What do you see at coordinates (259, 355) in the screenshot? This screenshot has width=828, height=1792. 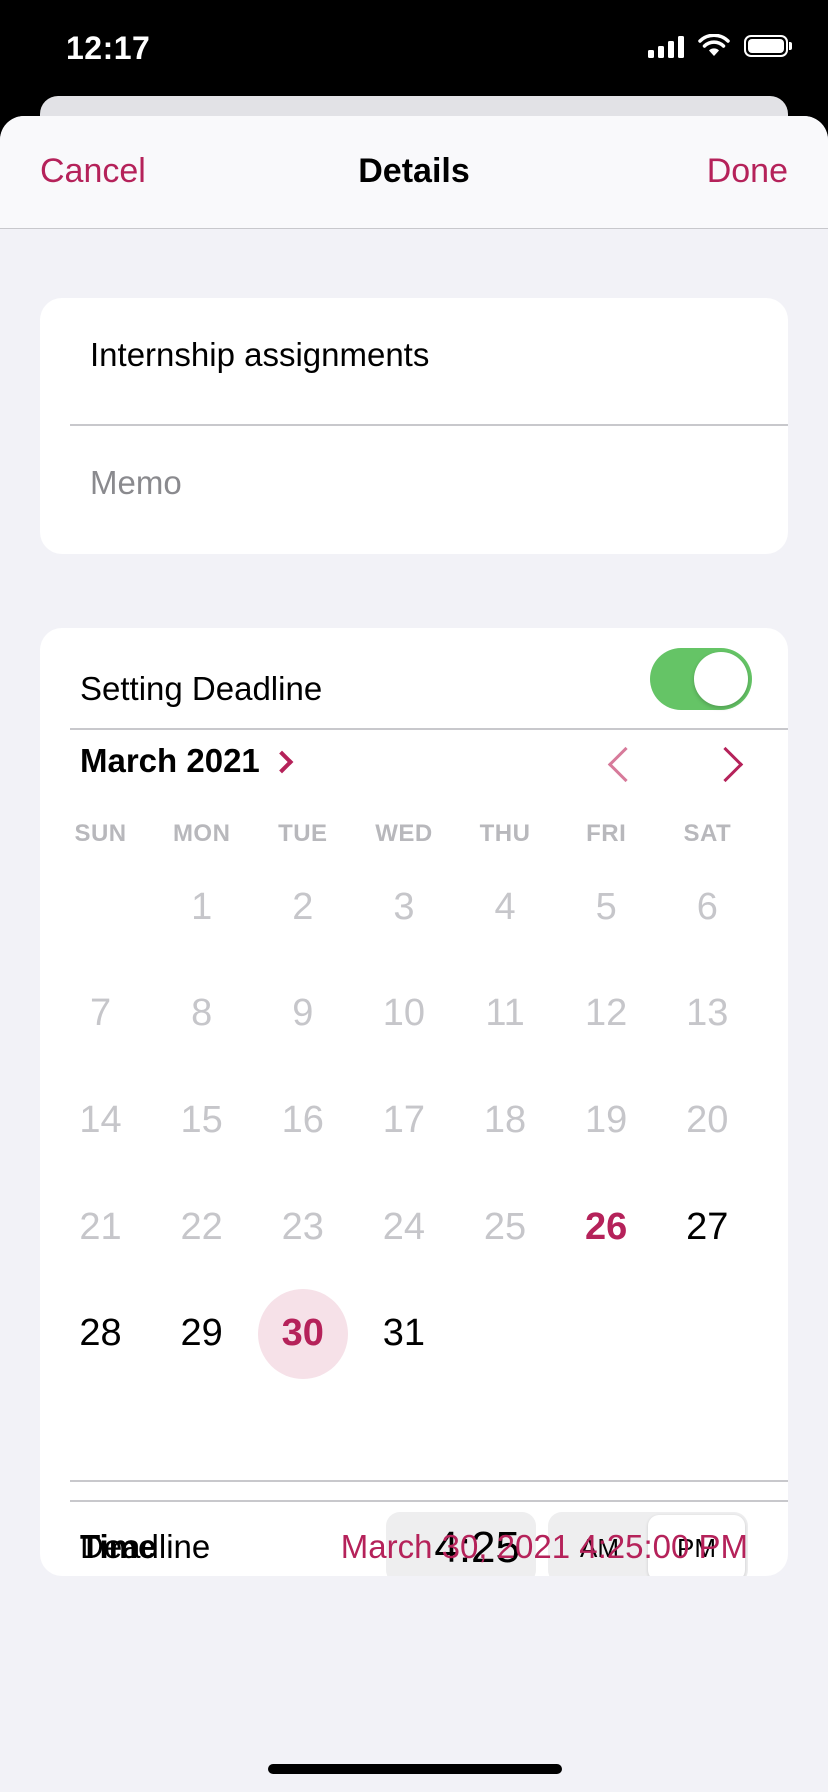 I see `title-field: Internship assignments` at bounding box center [259, 355].